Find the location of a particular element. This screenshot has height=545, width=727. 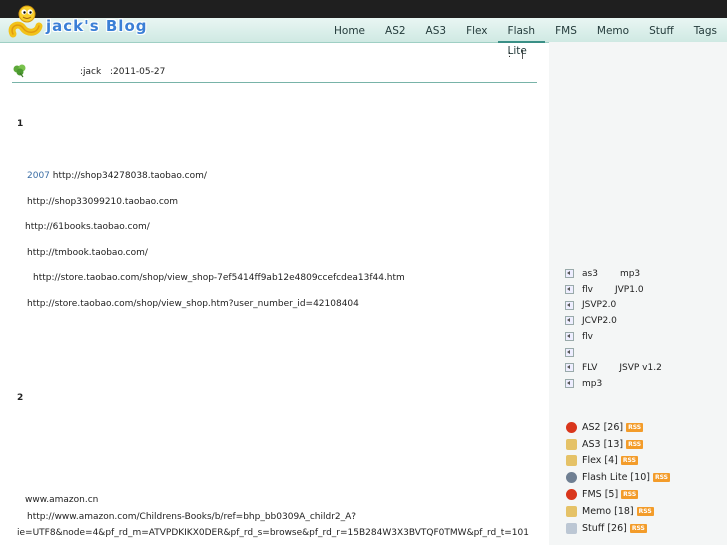

post-author: :jack is located at coordinates (91, 72).